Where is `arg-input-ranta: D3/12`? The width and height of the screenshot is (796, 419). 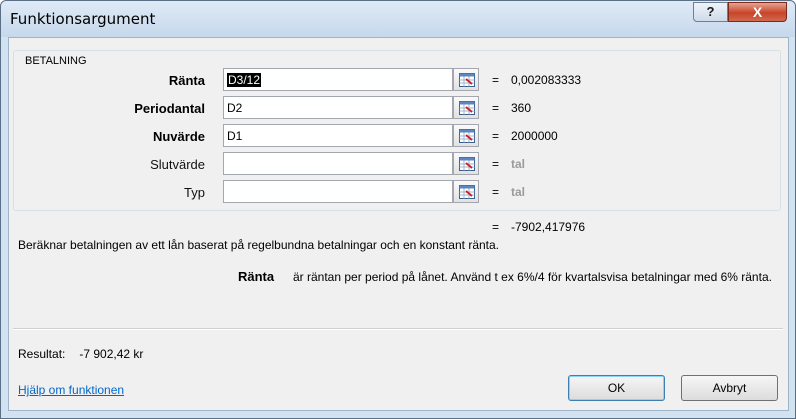 arg-input-ranta: D3/12 is located at coordinates (338, 79).